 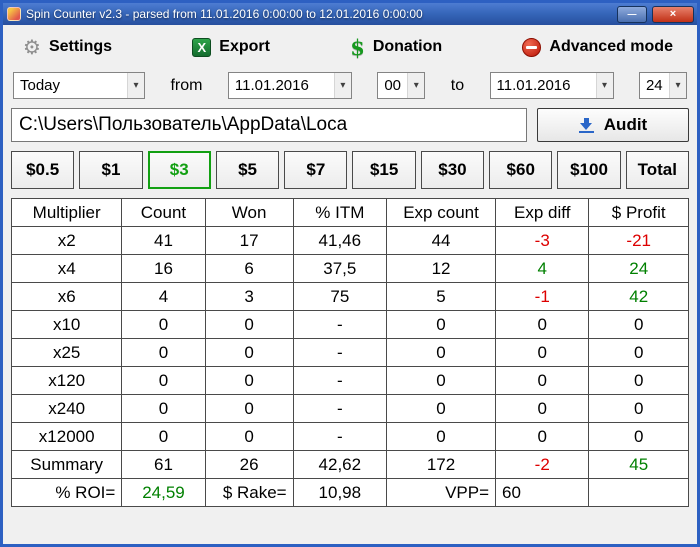 What do you see at coordinates (247, 170) in the screenshot?
I see `buyin-tab-5: $5` at bounding box center [247, 170].